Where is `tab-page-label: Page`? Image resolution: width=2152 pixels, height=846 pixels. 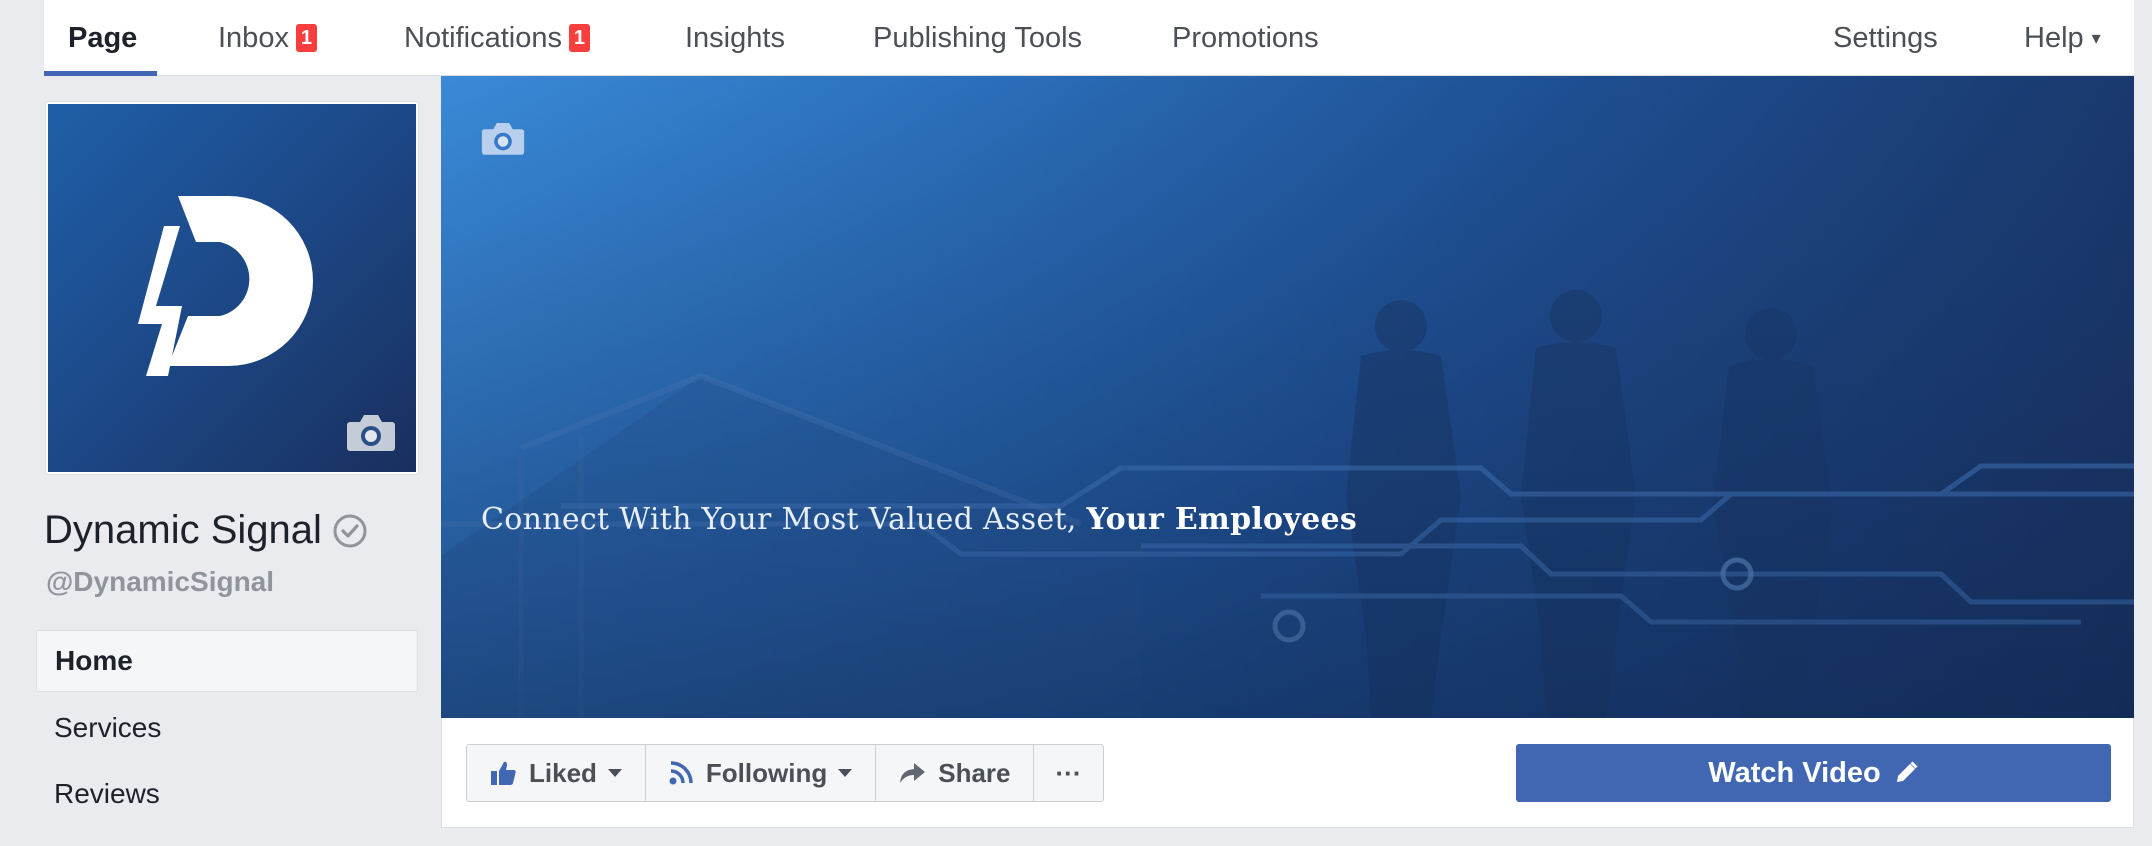 tab-page-label: Page is located at coordinates (103, 37).